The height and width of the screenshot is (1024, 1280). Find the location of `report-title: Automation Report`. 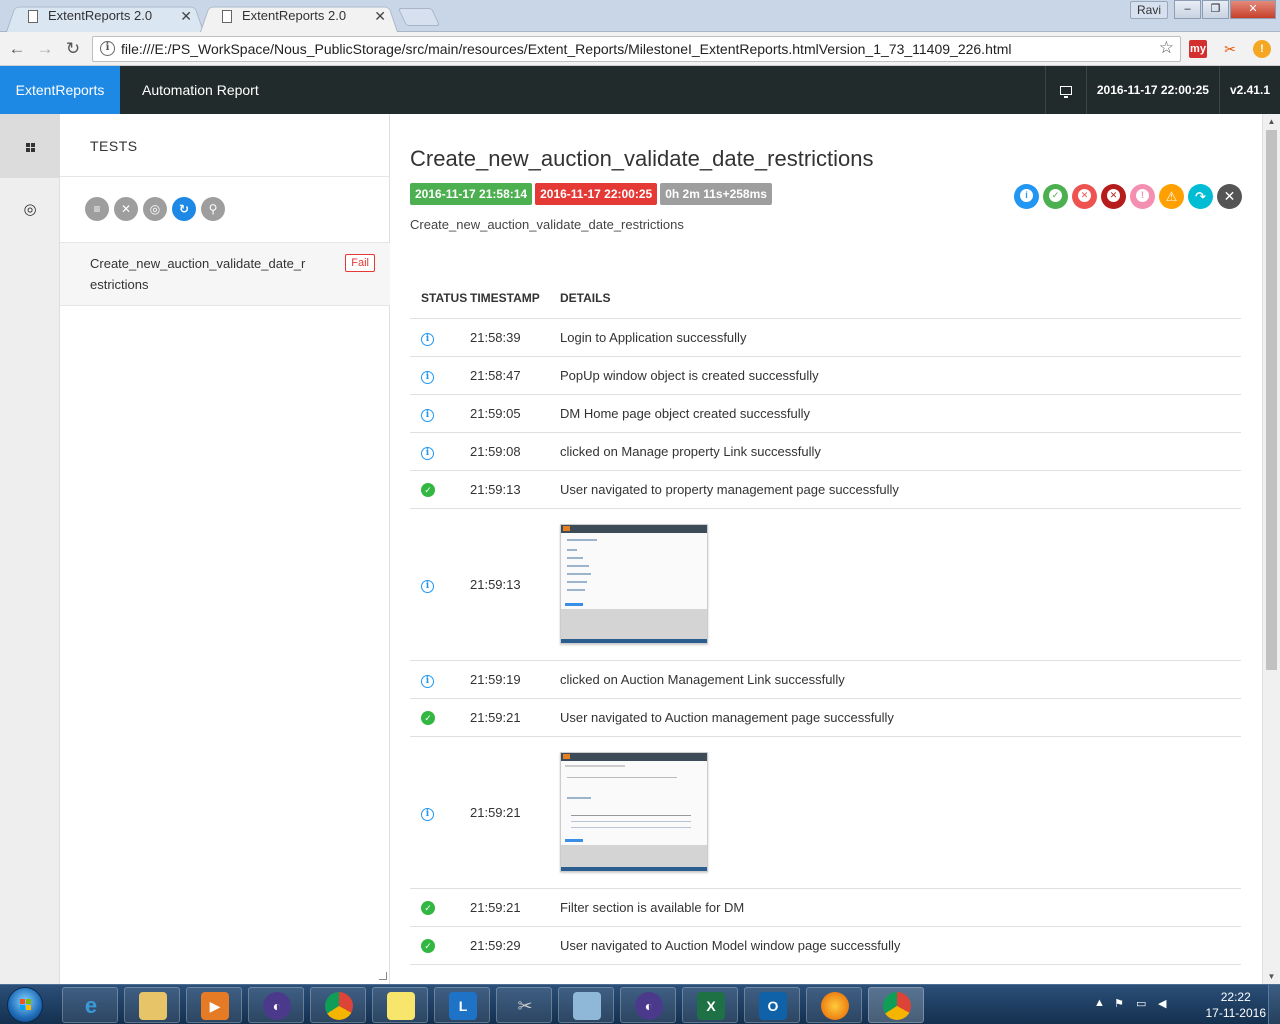

report-title: Automation Report is located at coordinates (200, 90).